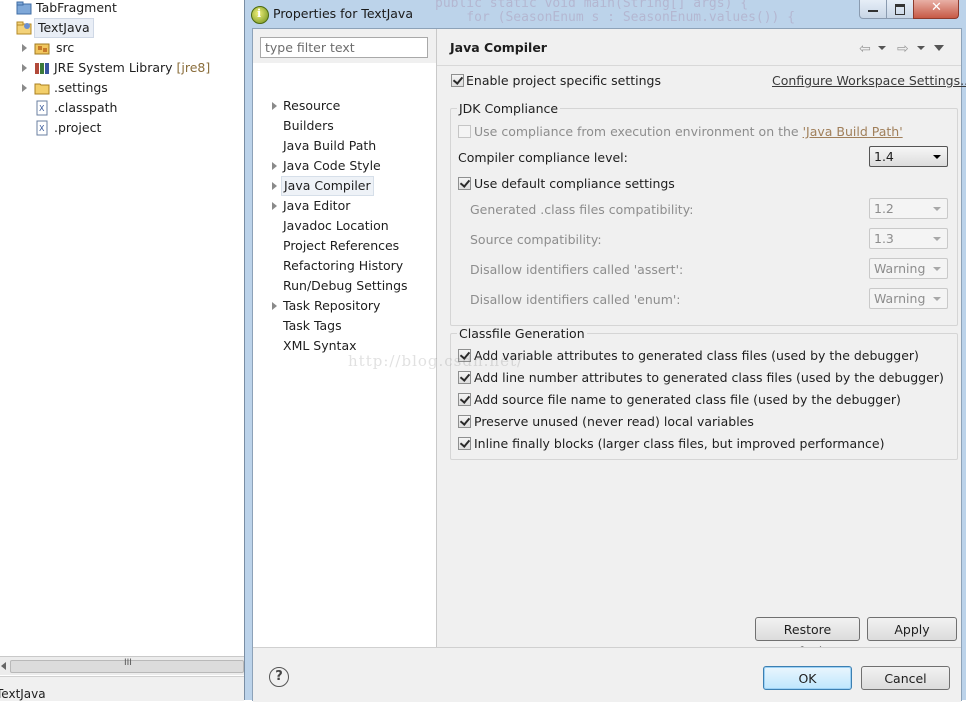  Describe the element at coordinates (563, 80) in the screenshot. I see `enable-specific-label: Enable project specific settings` at that location.